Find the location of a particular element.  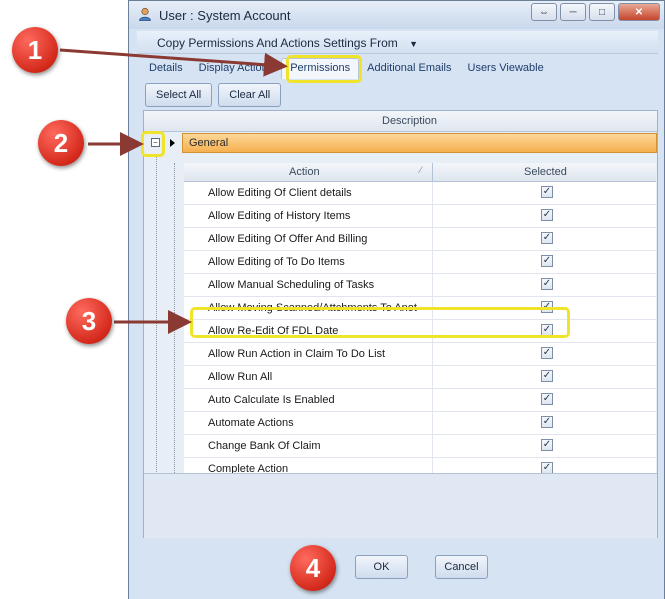

group-row-general: − General is located at coordinates (400, 143).